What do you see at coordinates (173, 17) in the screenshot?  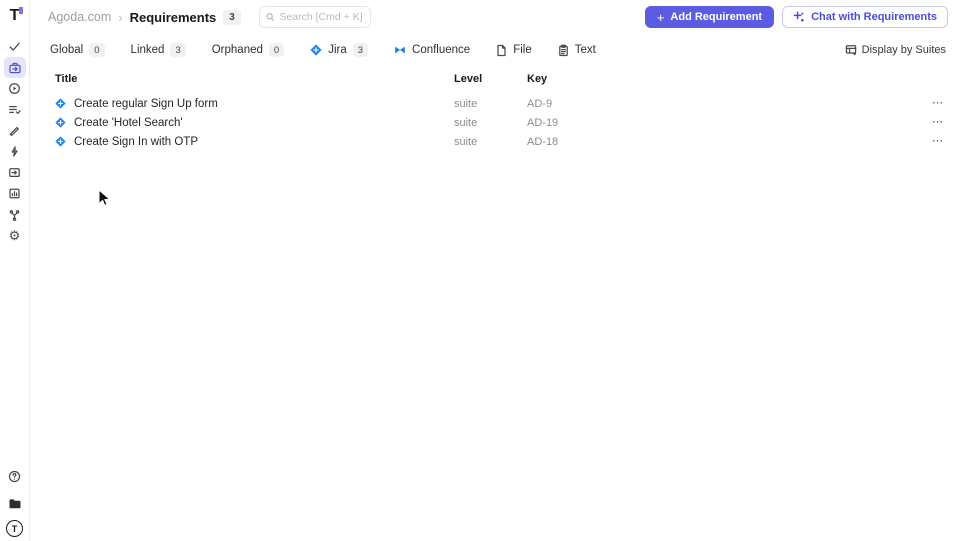 I see `breadcrumb-current: Requirements` at bounding box center [173, 17].